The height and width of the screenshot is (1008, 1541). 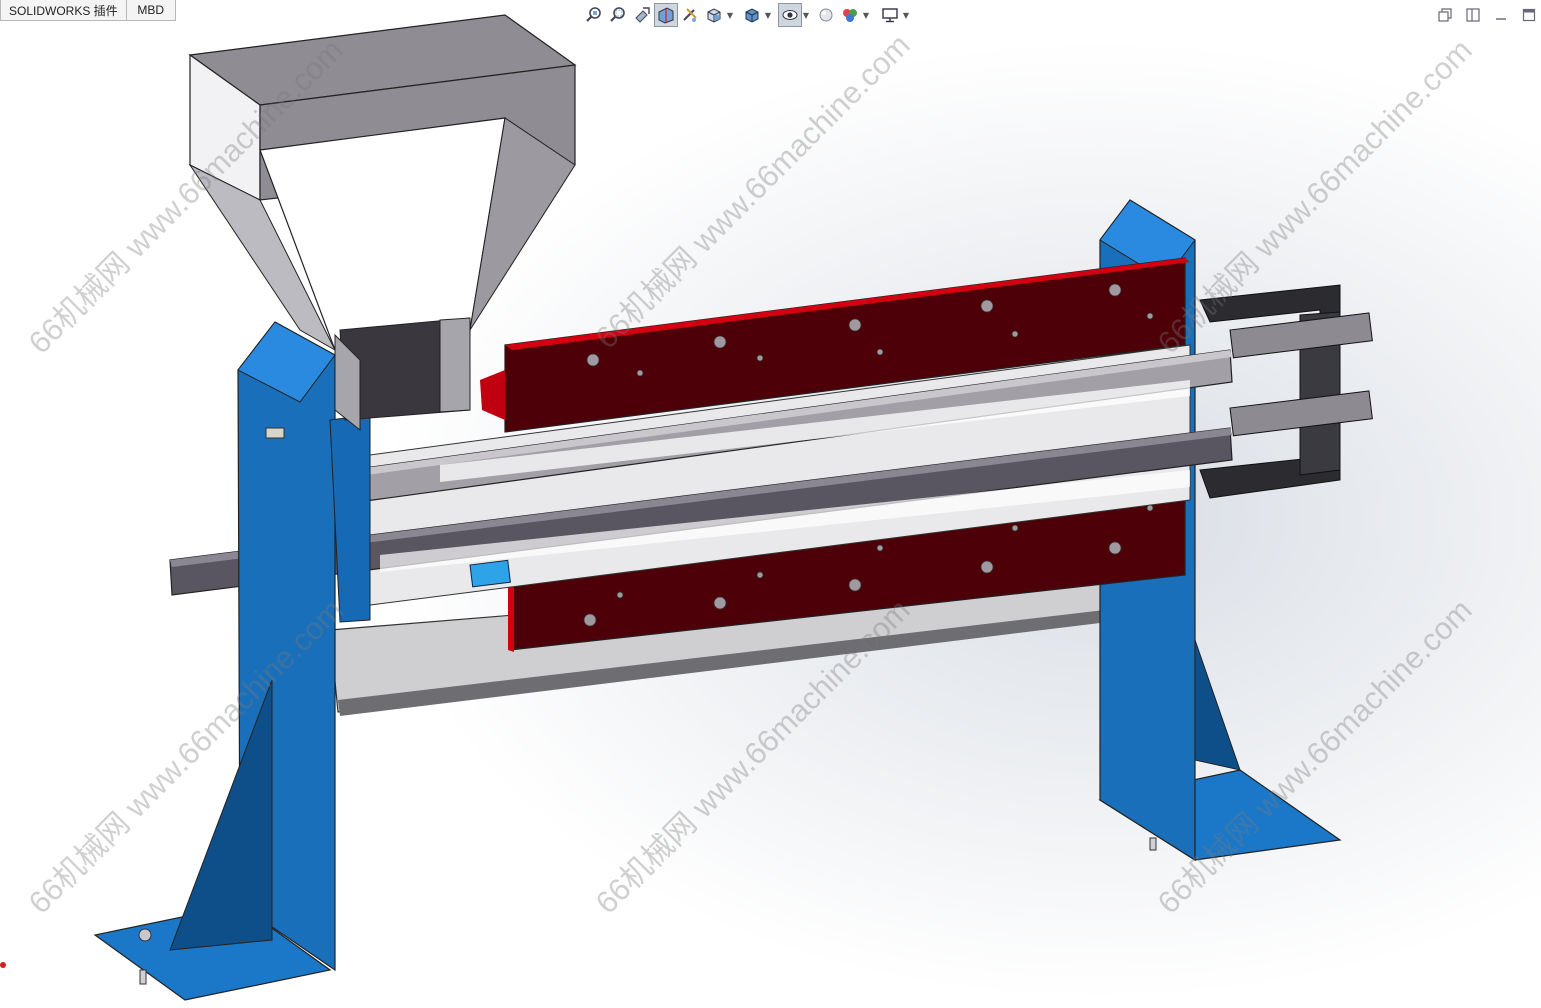 What do you see at coordinates (63, 10) in the screenshot?
I see `tab-solidworks-addins: SOLIDWORKS 插件` at bounding box center [63, 10].